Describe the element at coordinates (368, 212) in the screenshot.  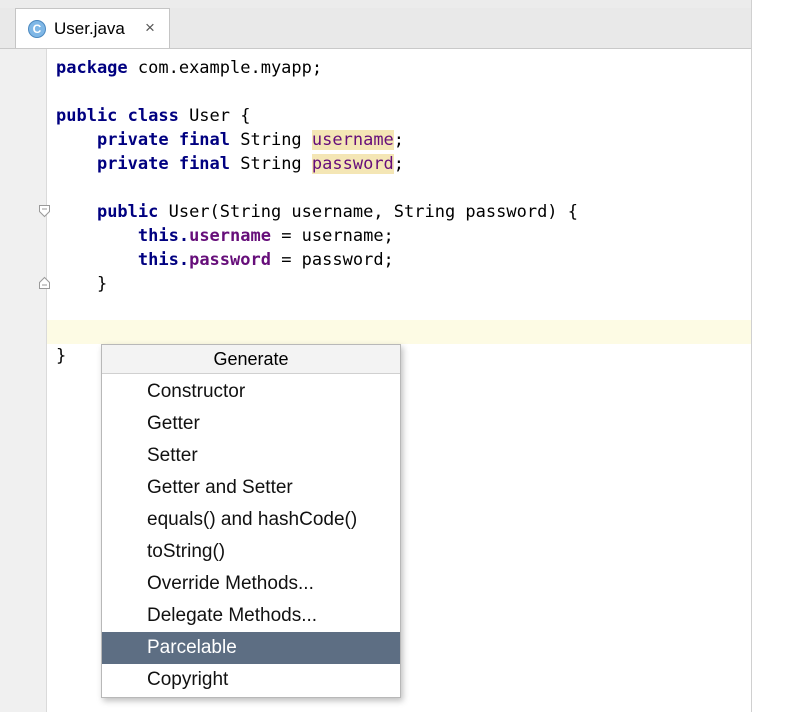
I see `code-text: User(String username, String password) {` at that location.